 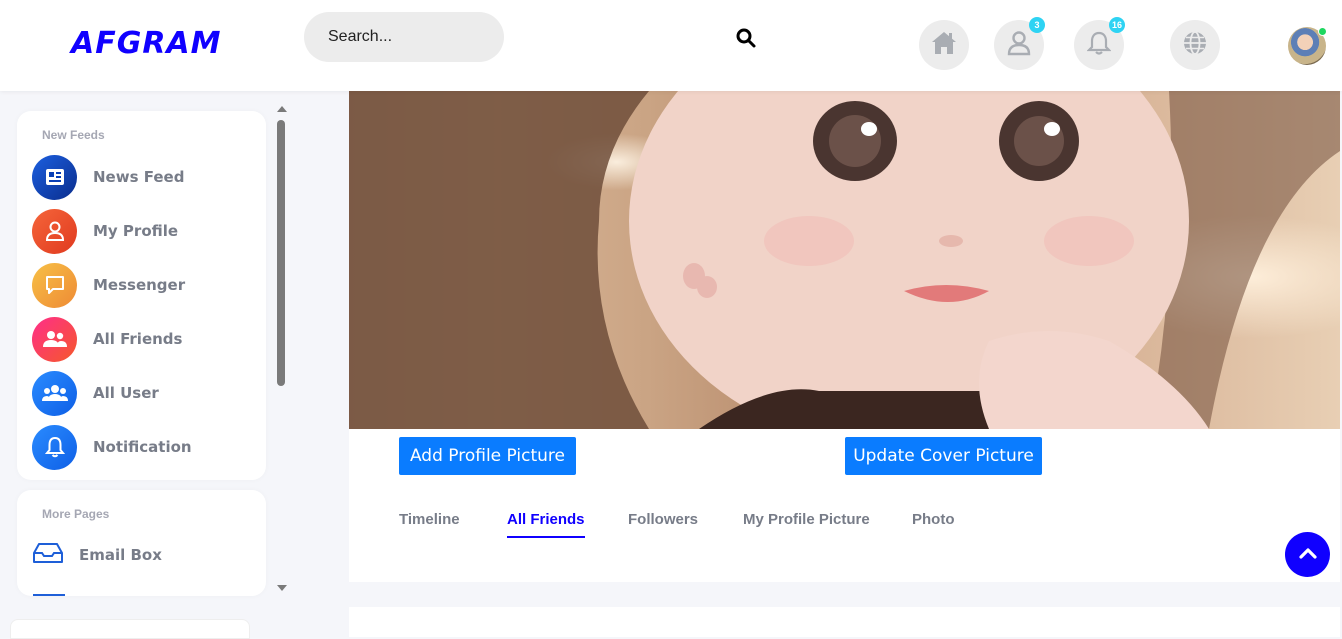 I want to click on home-icon, so click(x=944, y=45).